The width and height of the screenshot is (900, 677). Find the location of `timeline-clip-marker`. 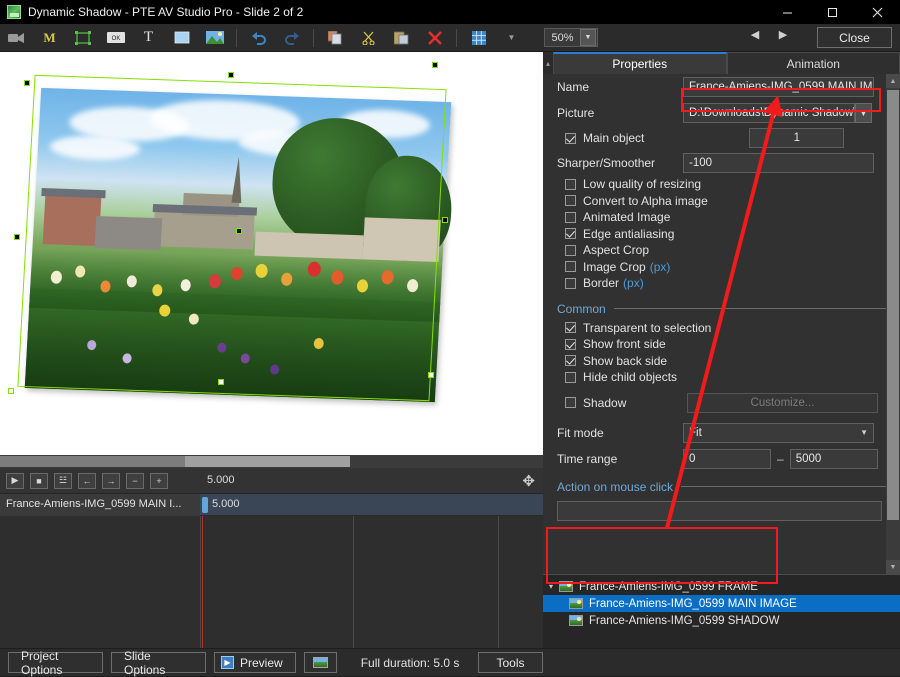

timeline-clip-marker is located at coordinates (205, 505).